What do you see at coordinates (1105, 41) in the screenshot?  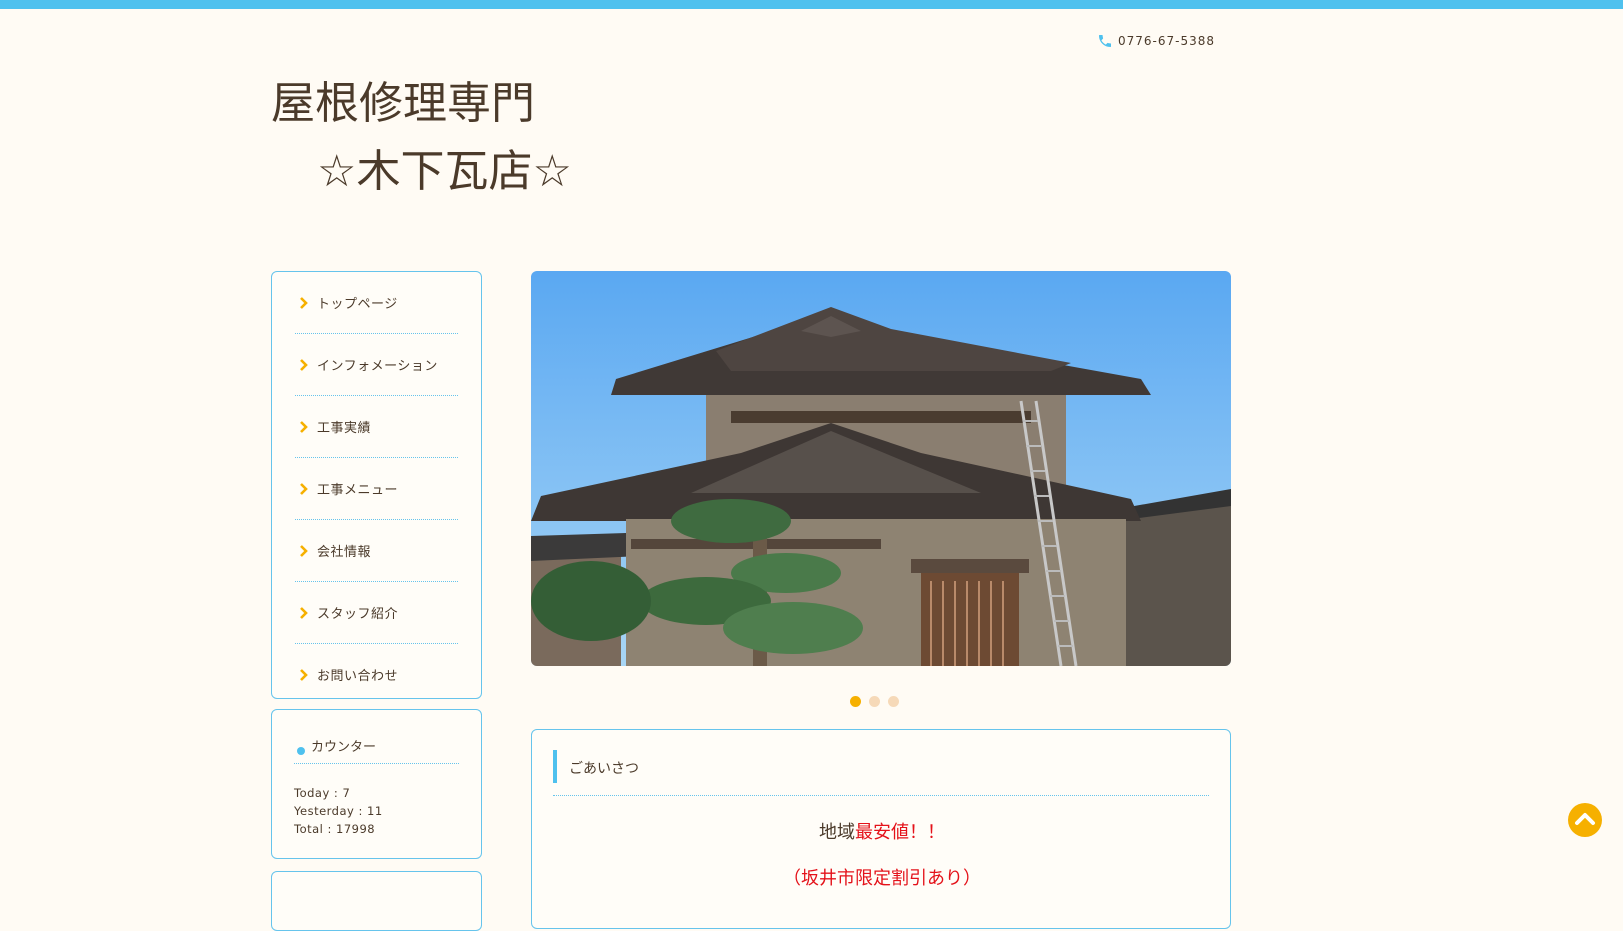 I see `phone-icon` at bounding box center [1105, 41].